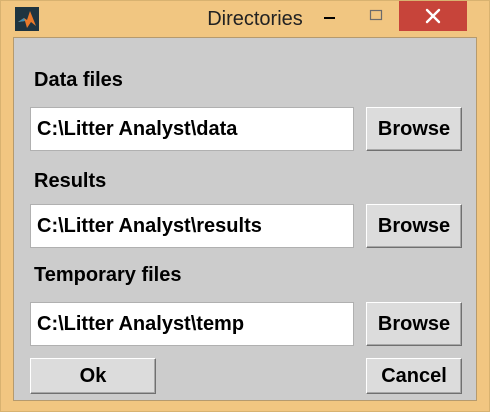 The width and height of the screenshot is (490, 412). What do you see at coordinates (192, 226) in the screenshot?
I see `results-path-field: C:\Litter Analyst\results` at bounding box center [192, 226].